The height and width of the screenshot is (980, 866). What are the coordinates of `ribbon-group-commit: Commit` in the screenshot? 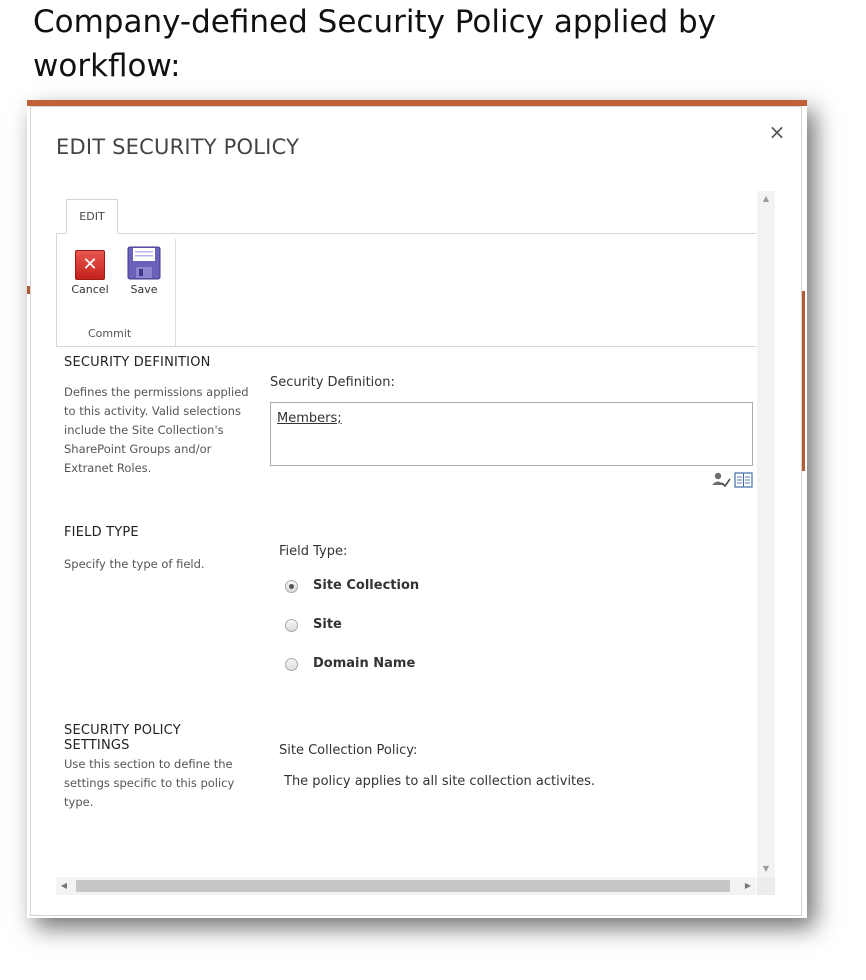 It's located at (110, 333).